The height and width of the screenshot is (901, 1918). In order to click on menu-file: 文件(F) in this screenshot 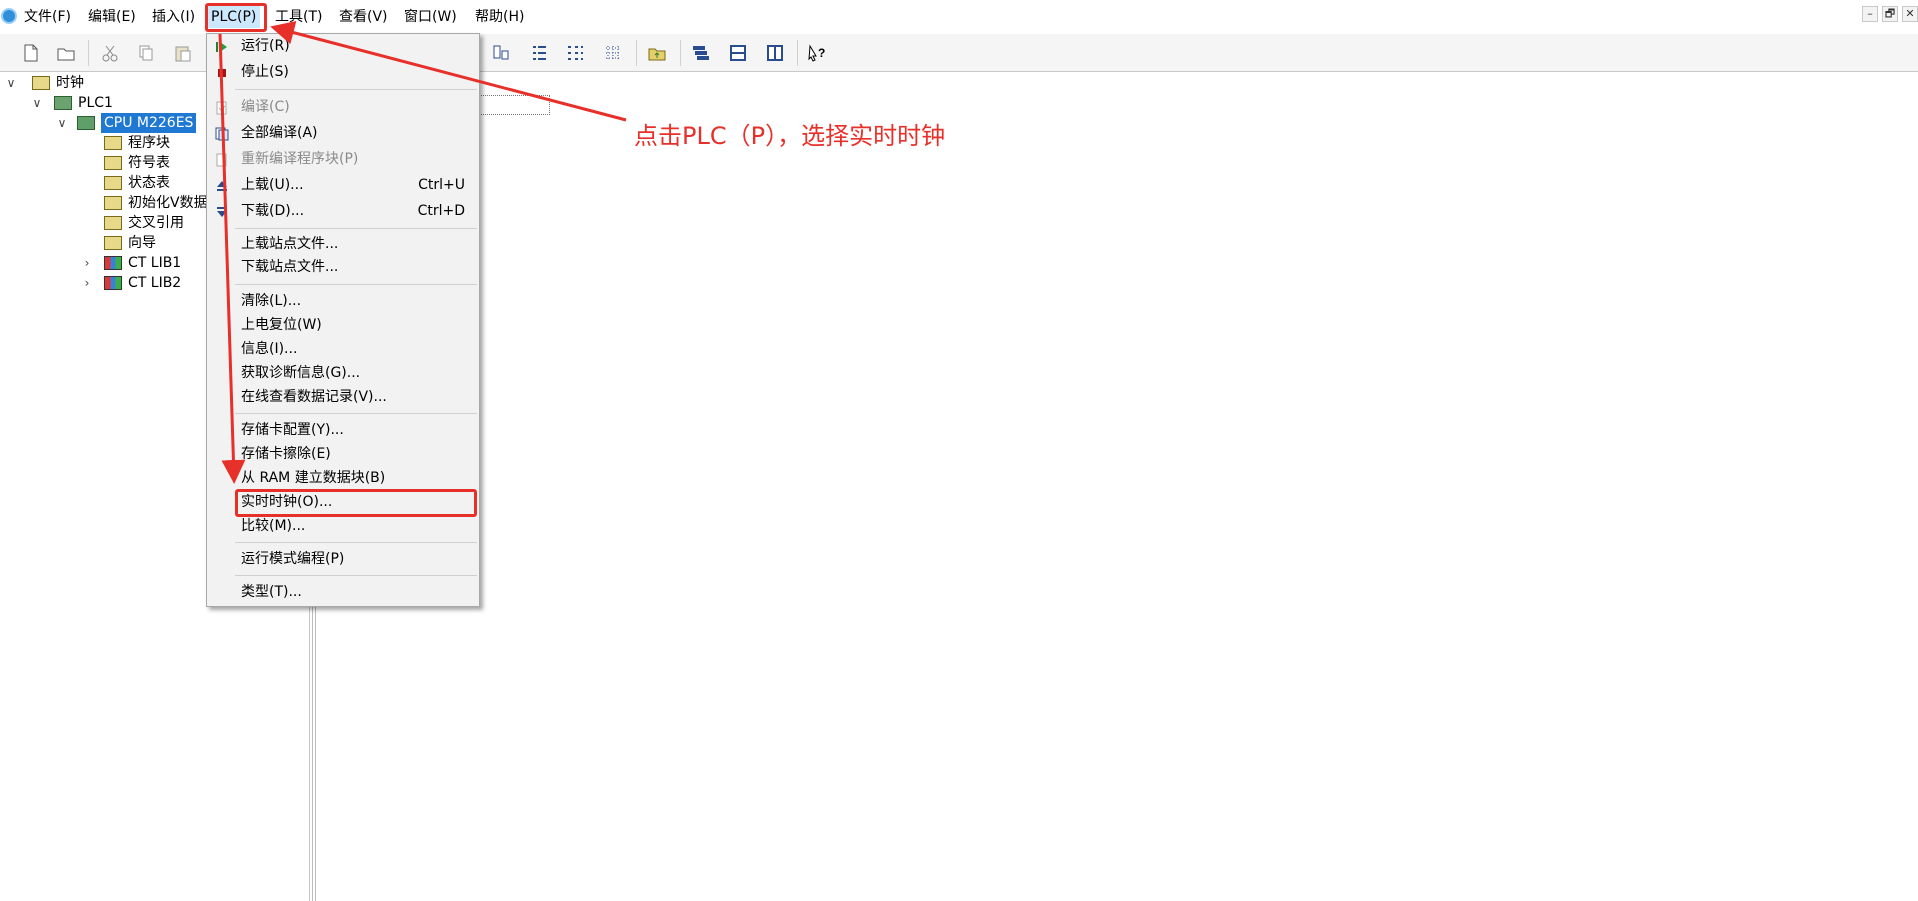, I will do `click(47, 17)`.